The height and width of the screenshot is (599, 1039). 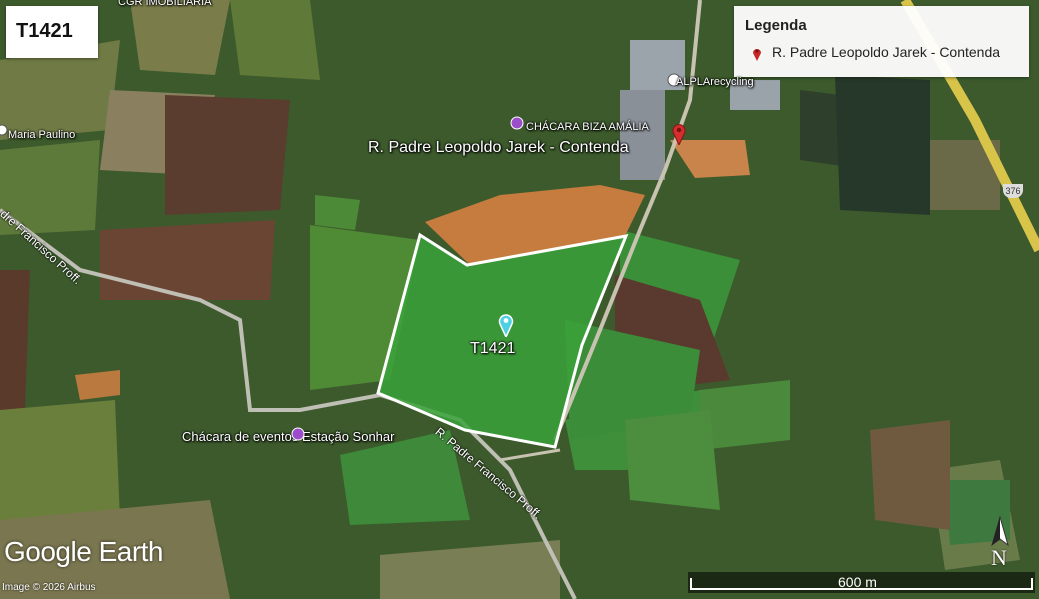 What do you see at coordinates (715, 82) in the screenshot?
I see `place-label-alpla: ALPLArecycling` at bounding box center [715, 82].